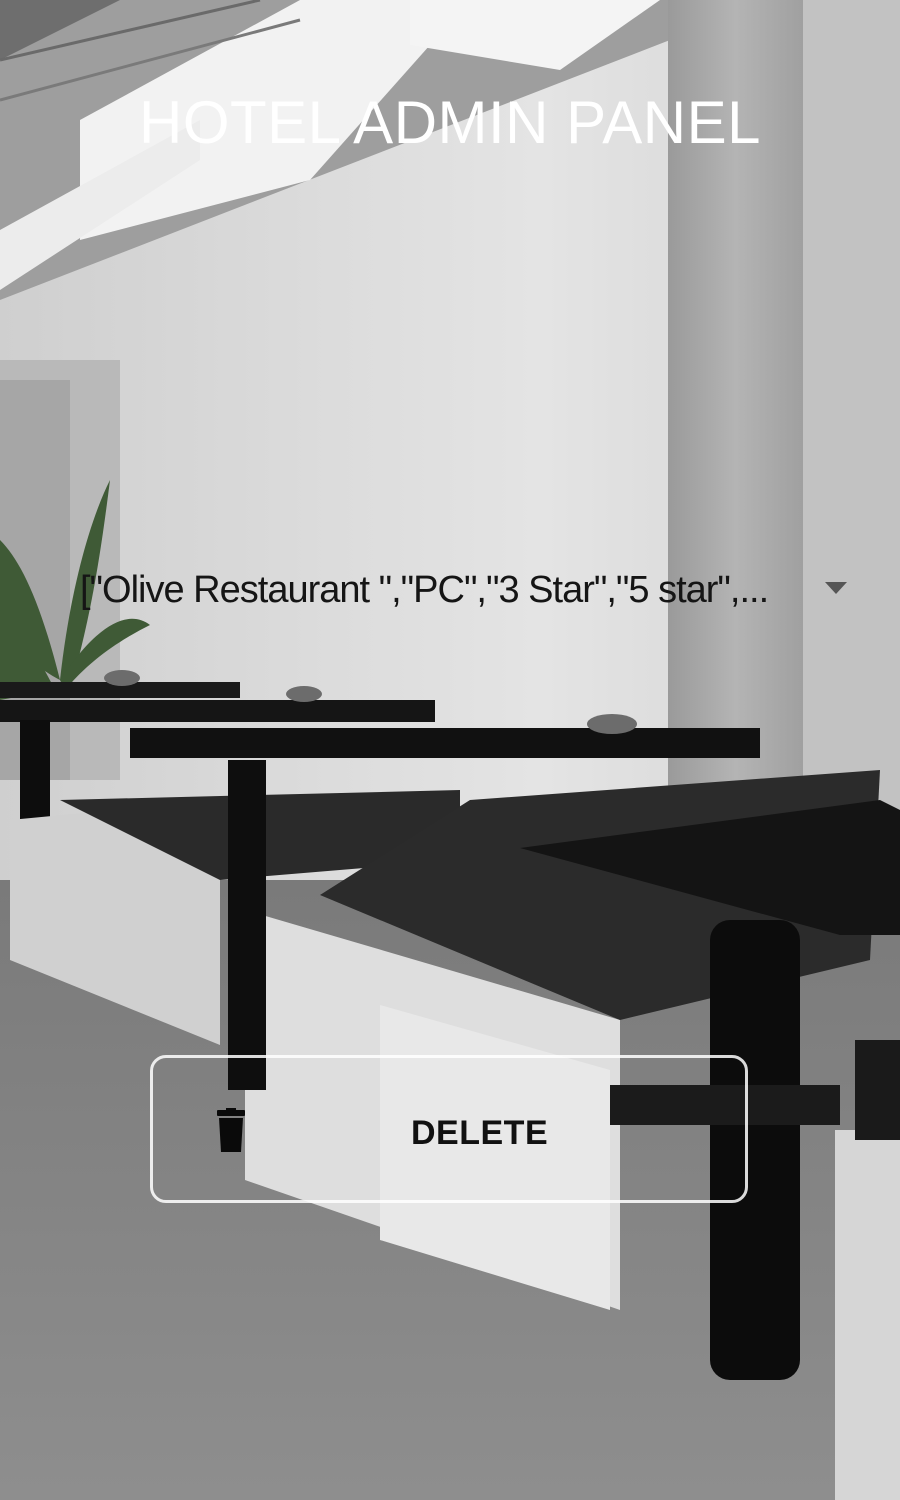 The width and height of the screenshot is (900, 1500). What do you see at coordinates (480, 1133) in the screenshot?
I see `delete-button-label: DELETE` at bounding box center [480, 1133].